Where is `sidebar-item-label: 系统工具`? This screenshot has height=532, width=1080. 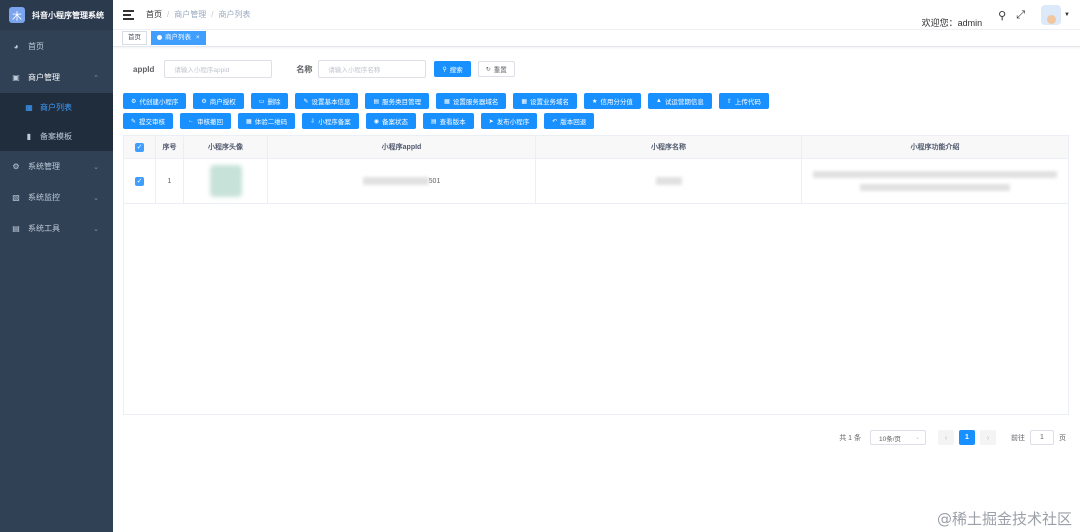 sidebar-item-label: 系统工具 is located at coordinates (44, 228).